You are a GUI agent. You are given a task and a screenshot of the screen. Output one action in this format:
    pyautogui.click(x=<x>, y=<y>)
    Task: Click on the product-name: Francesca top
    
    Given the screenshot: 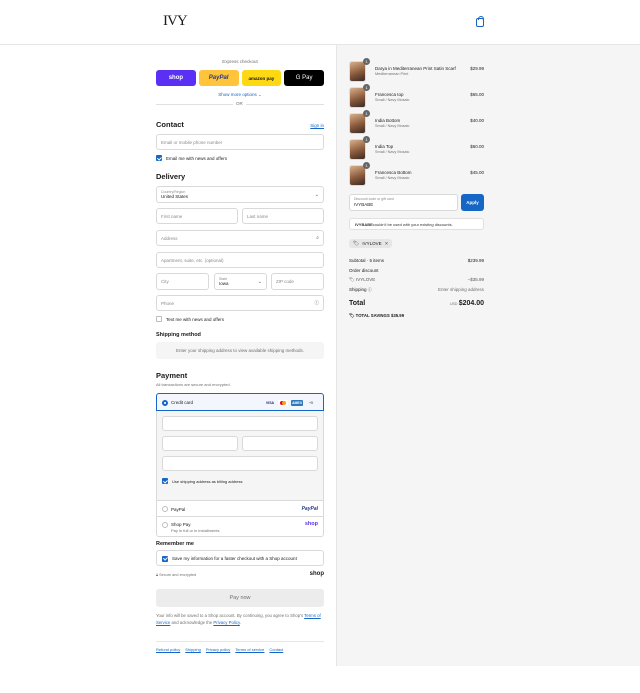 What is the action you would take?
    pyautogui.click(x=389, y=94)
    